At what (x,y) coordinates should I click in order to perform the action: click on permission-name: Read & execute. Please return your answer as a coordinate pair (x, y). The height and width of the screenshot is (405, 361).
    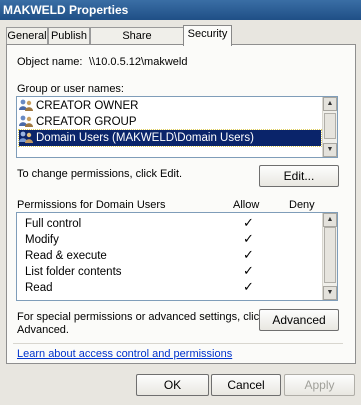
    Looking at the image, I should click on (66, 256).